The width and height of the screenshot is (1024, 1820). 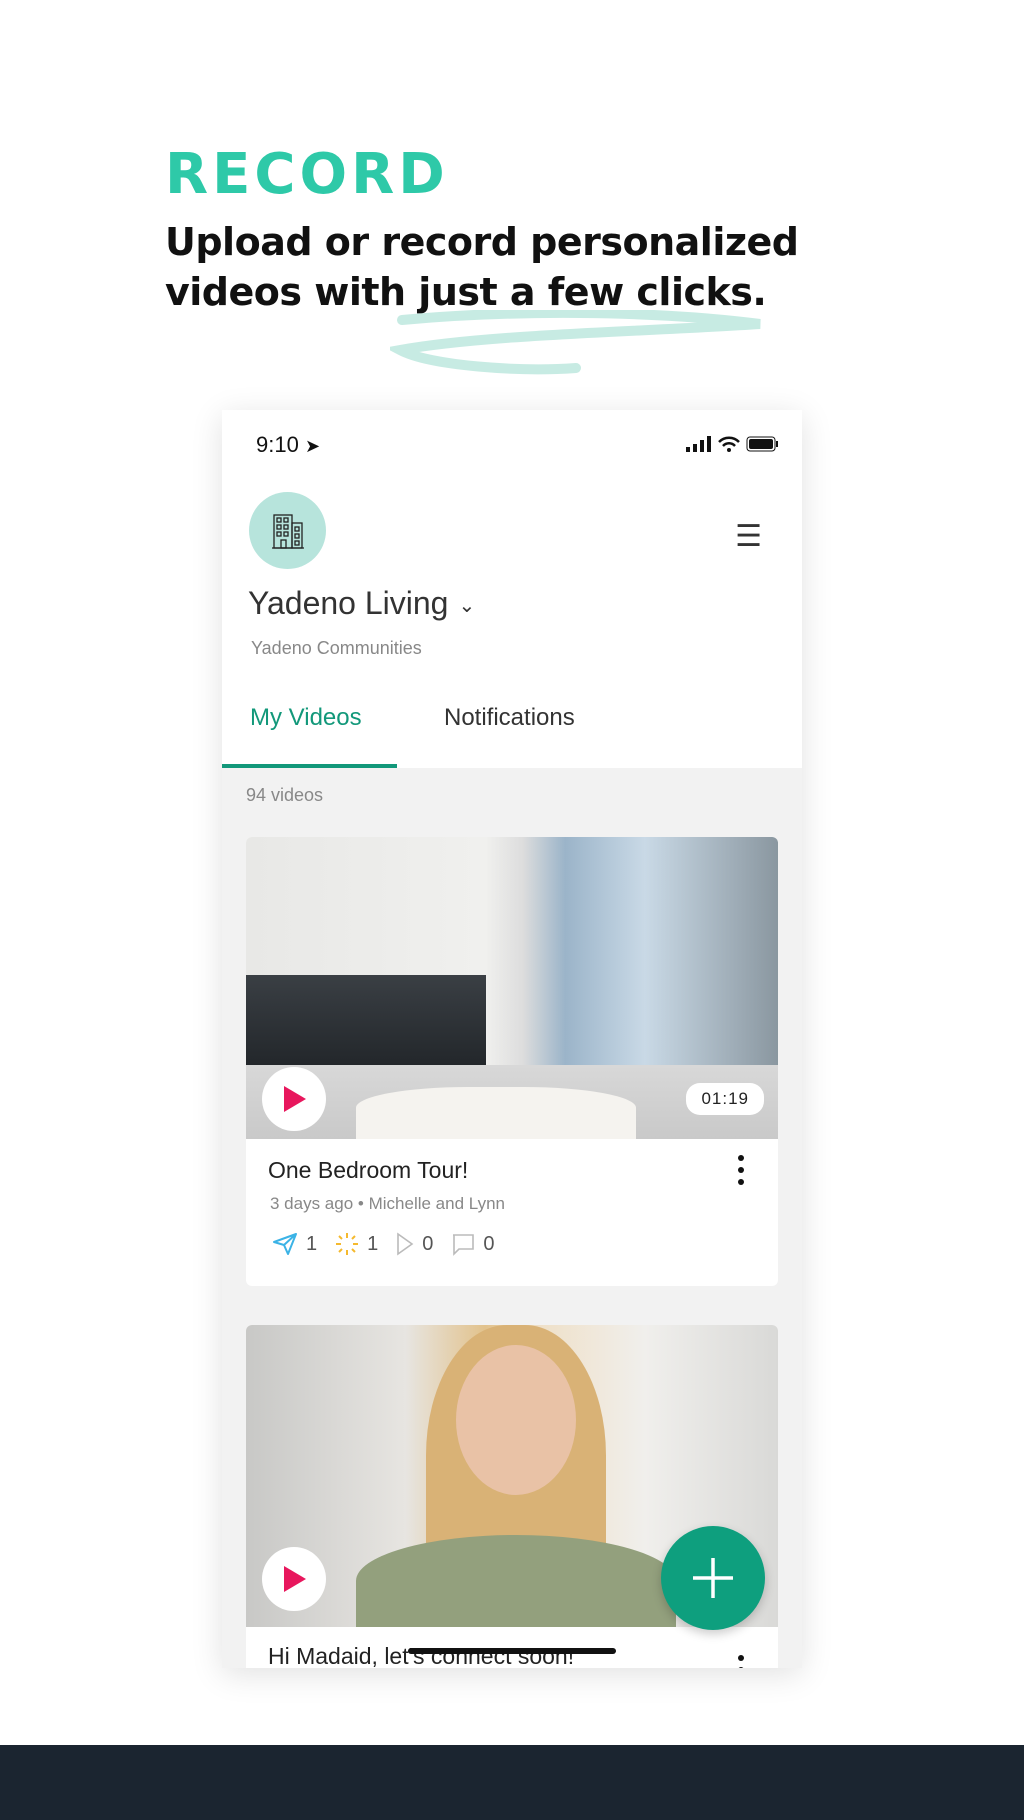 I want to click on underline-squiggle, so click(x=575, y=342).